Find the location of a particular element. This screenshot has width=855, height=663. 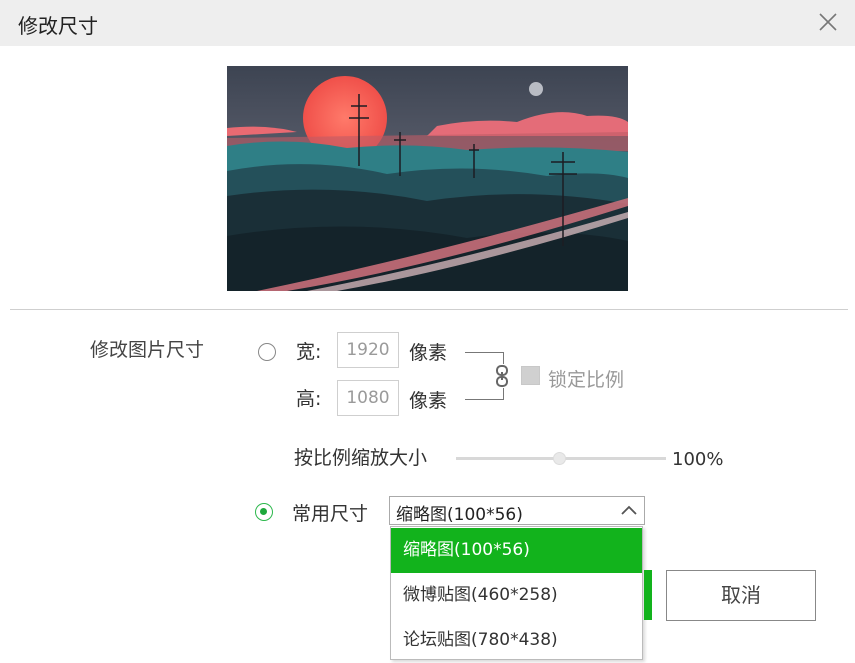

close-button is located at coordinates (828, 22).